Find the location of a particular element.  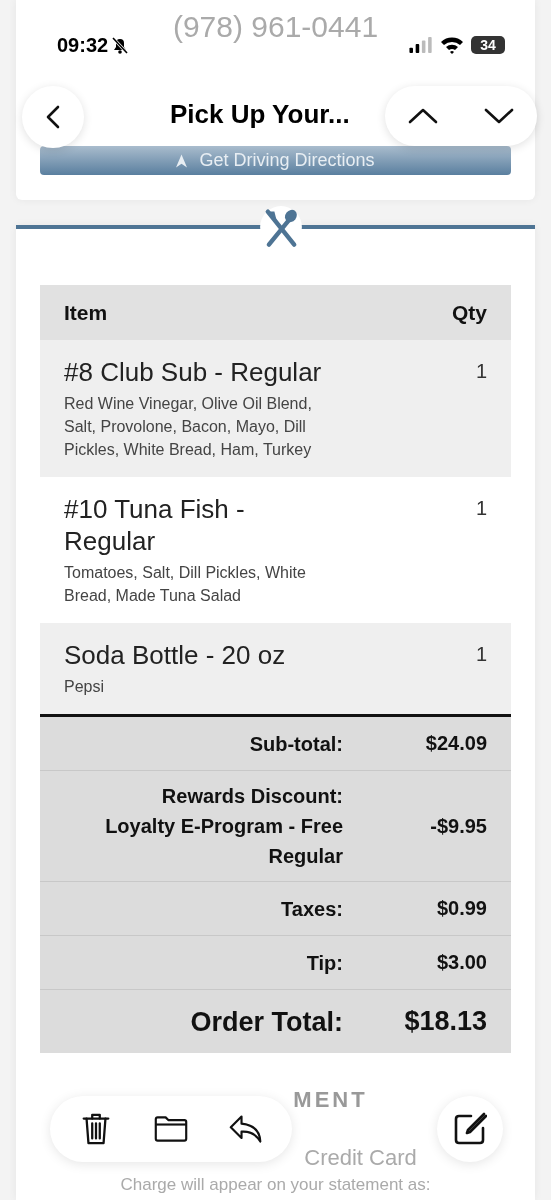

chevron-down-icon is located at coordinates (499, 116).